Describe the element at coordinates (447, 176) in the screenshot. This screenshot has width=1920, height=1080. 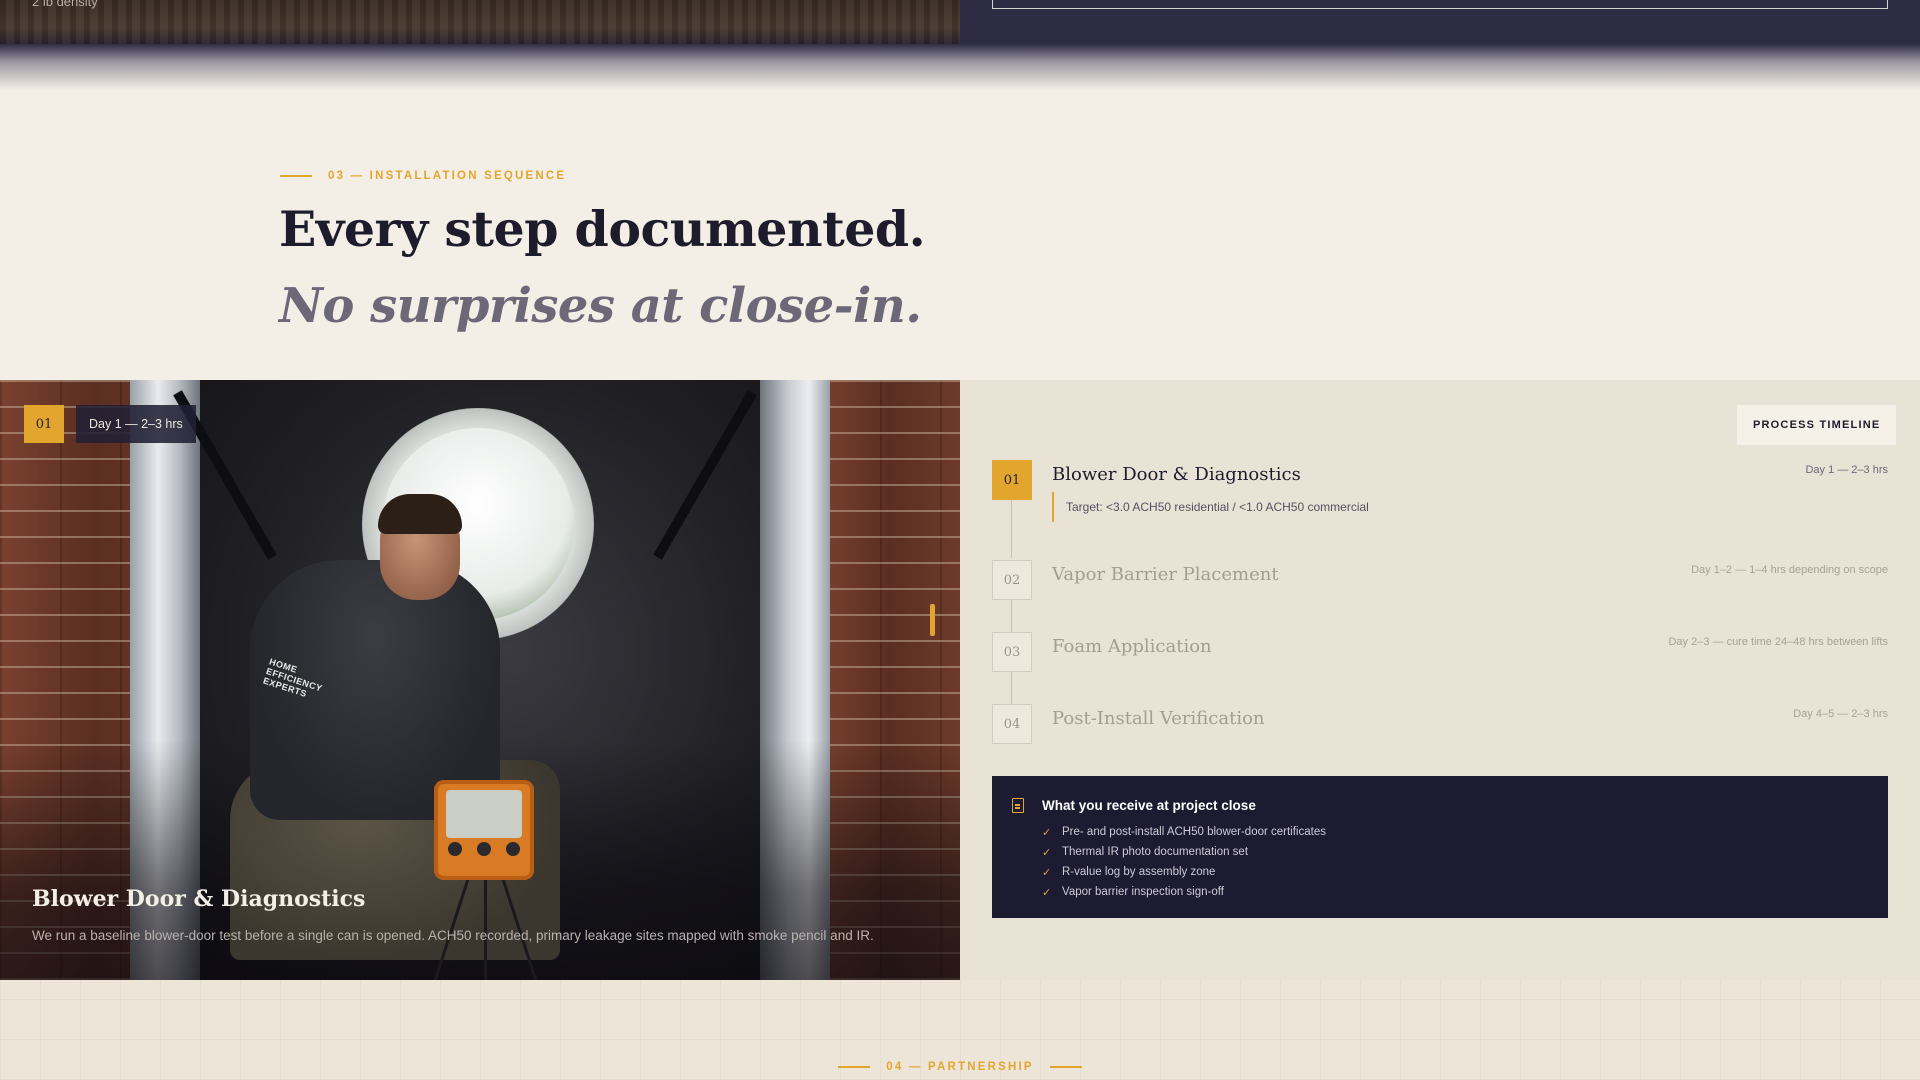
I see `eyebrow-label: 03 — INSTALLATION SEQUENCE` at that location.